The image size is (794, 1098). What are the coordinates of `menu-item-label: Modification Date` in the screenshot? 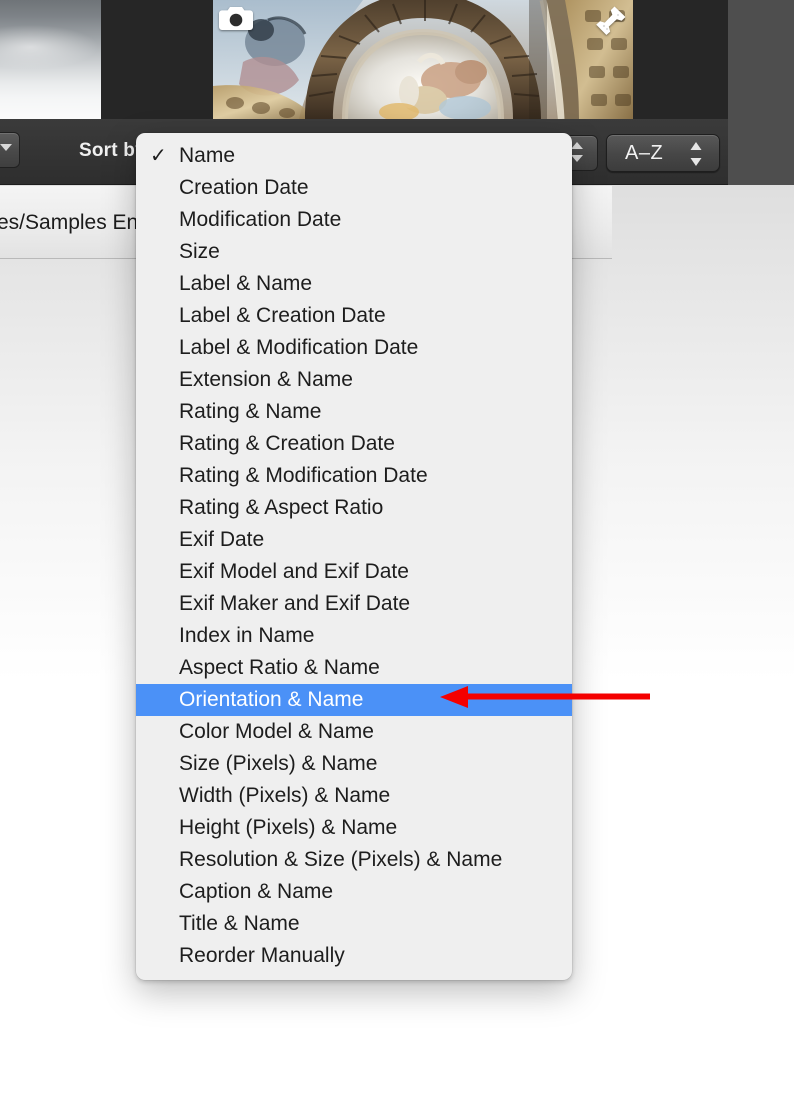 It's located at (260, 219).